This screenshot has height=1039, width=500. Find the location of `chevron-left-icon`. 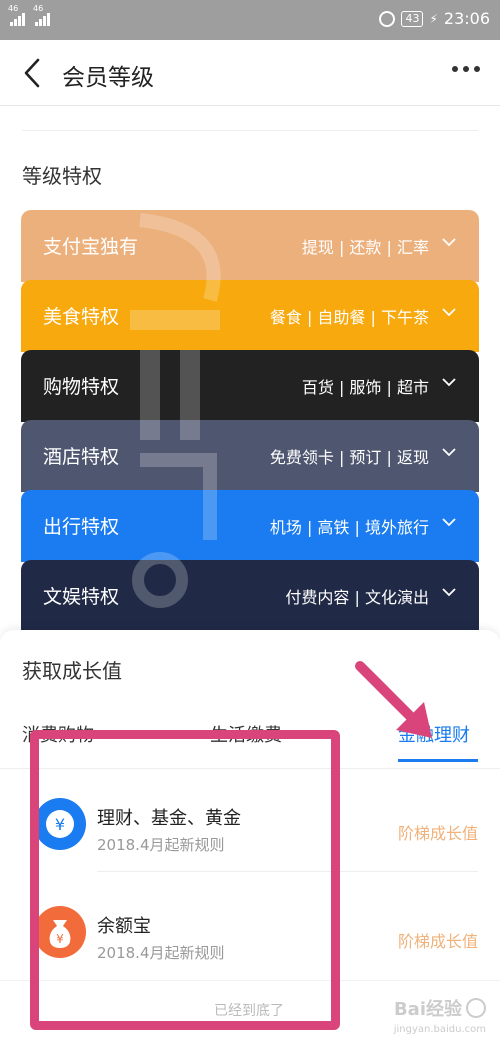

chevron-left-icon is located at coordinates (32, 73).